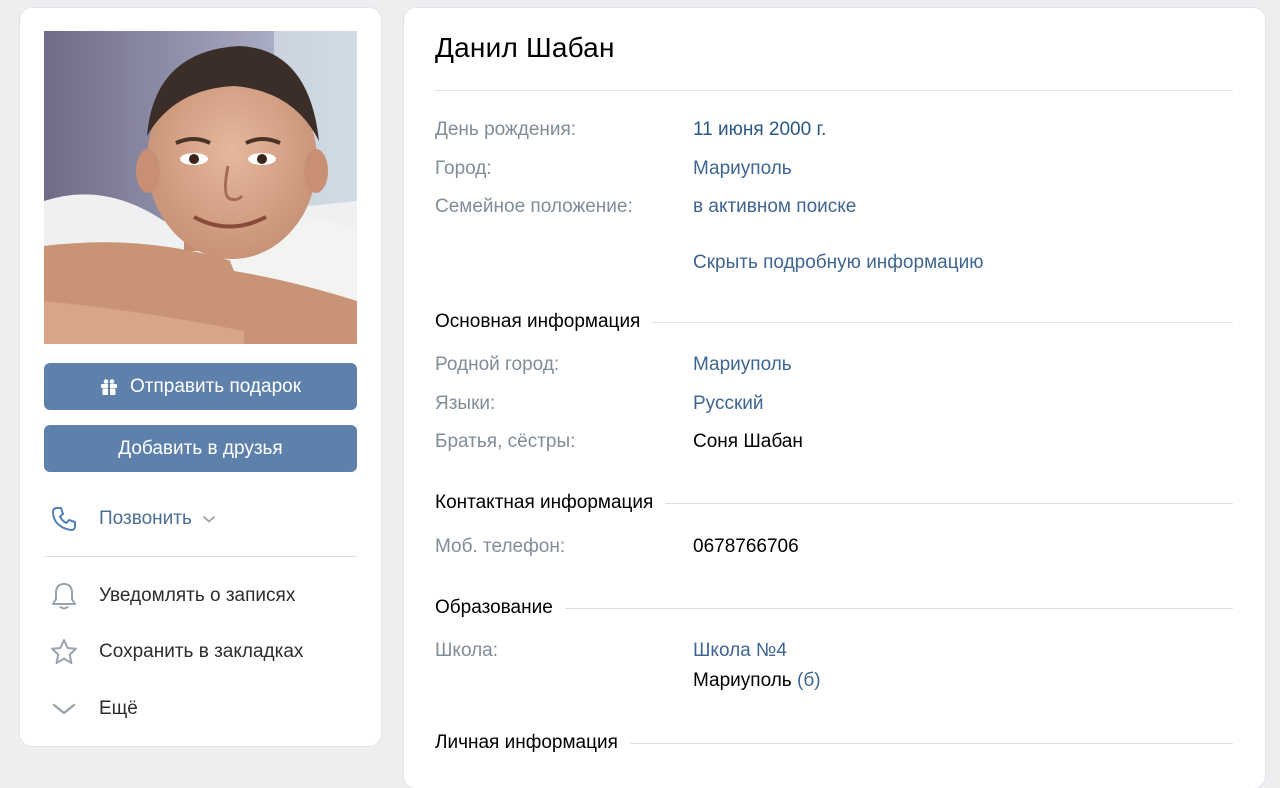 This screenshot has width=1280, height=788. I want to click on school-class-link: (б), so click(809, 680).